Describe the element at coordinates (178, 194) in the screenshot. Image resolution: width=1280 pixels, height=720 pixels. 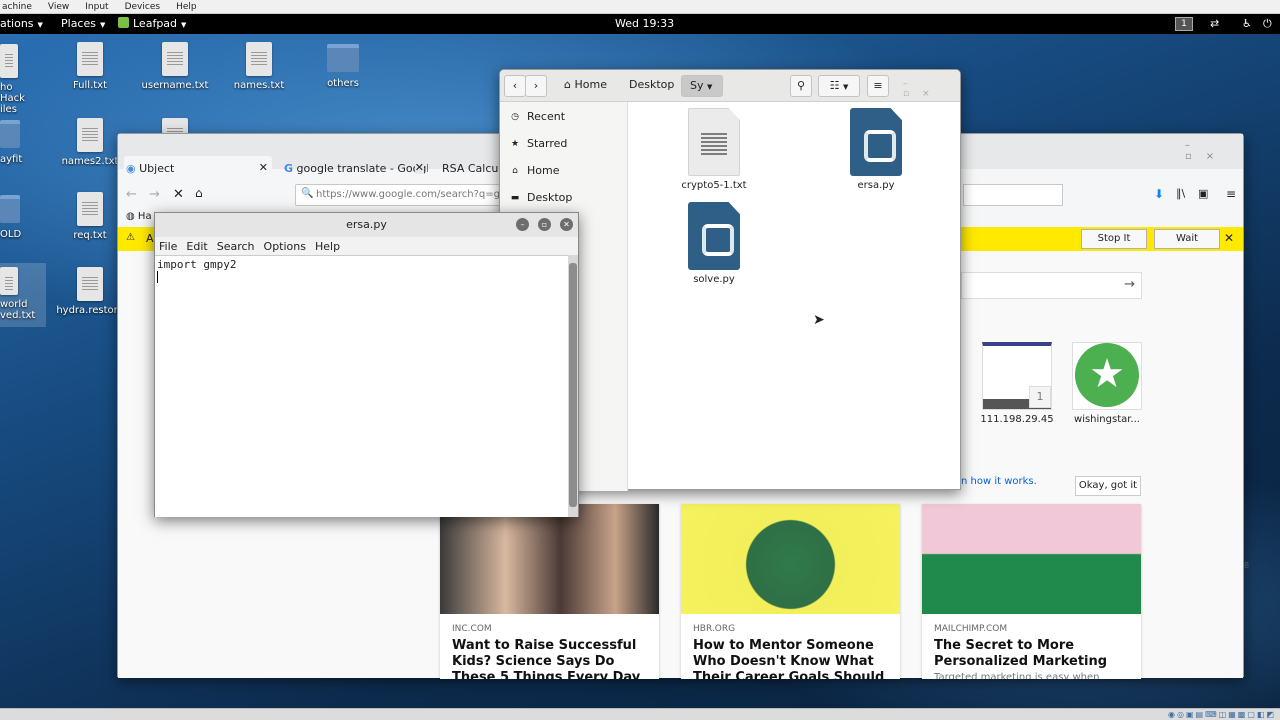
I see `stop-icon: ✕` at that location.